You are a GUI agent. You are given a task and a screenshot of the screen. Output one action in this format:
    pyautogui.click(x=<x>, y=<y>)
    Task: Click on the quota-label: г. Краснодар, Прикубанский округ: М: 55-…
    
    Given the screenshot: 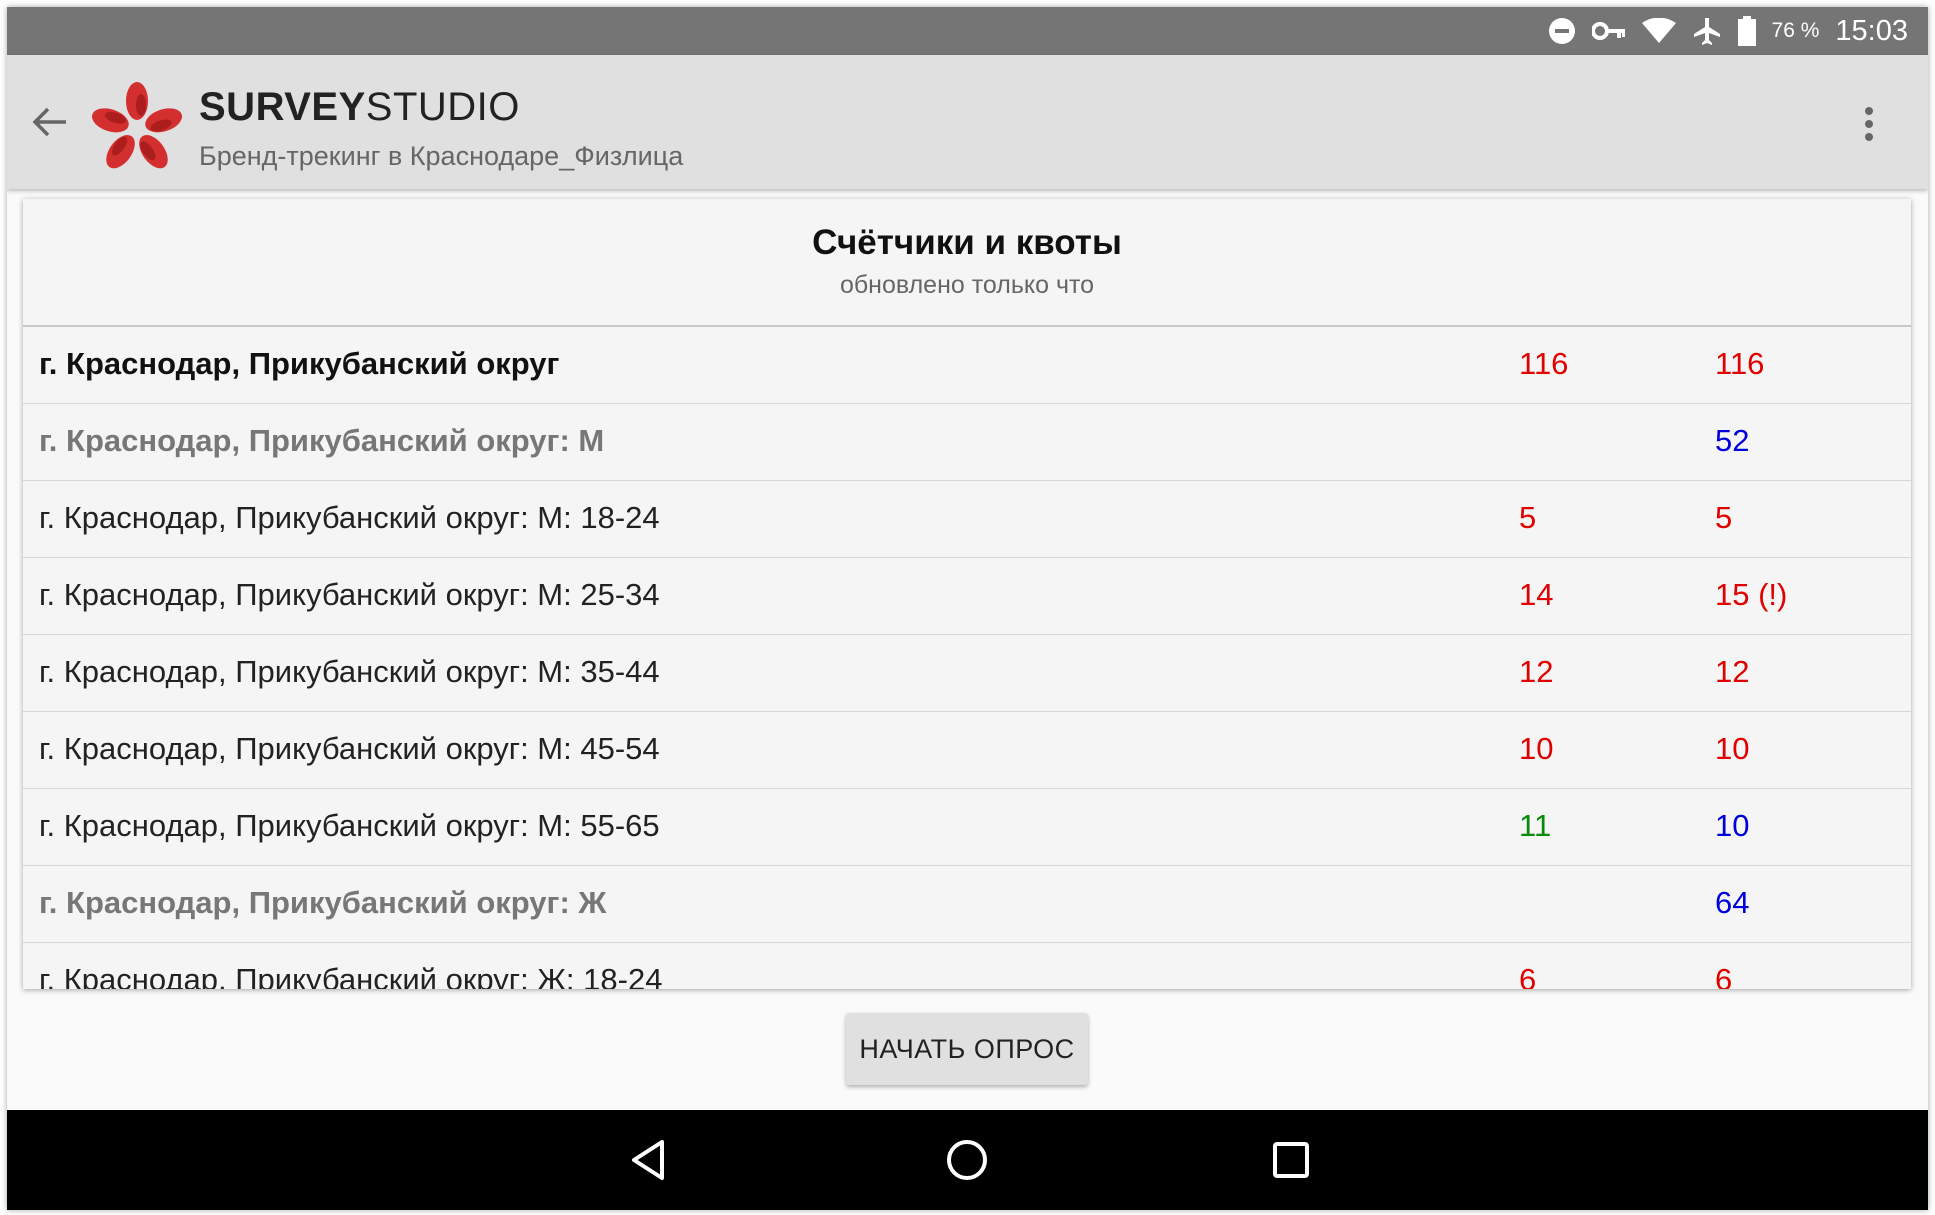 What is the action you would take?
    pyautogui.click(x=349, y=825)
    